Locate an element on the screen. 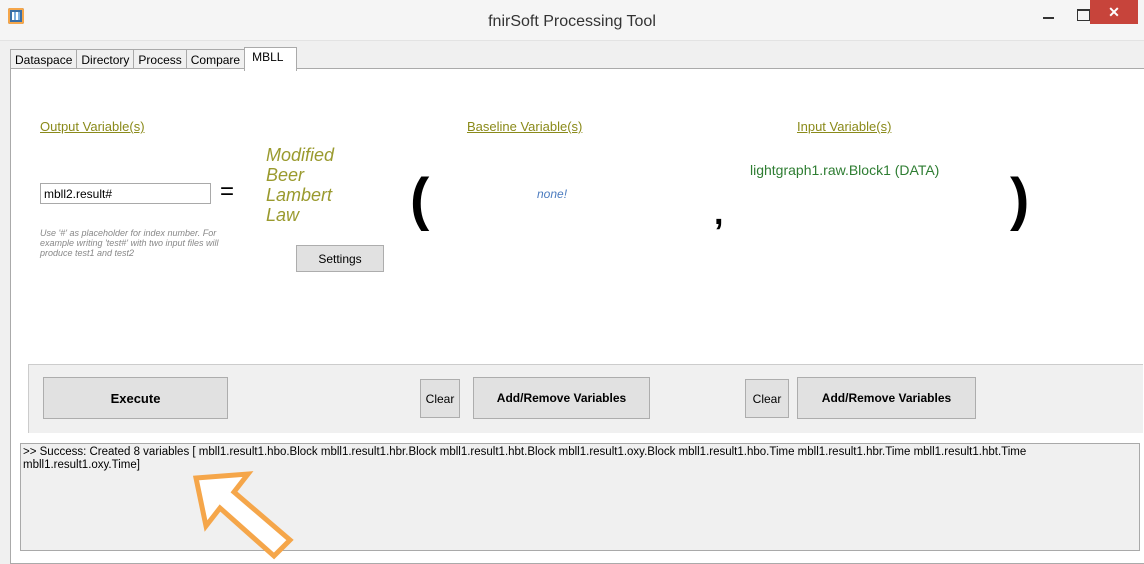  window-title: fnirSoft Processing Tool is located at coordinates (572, 21).